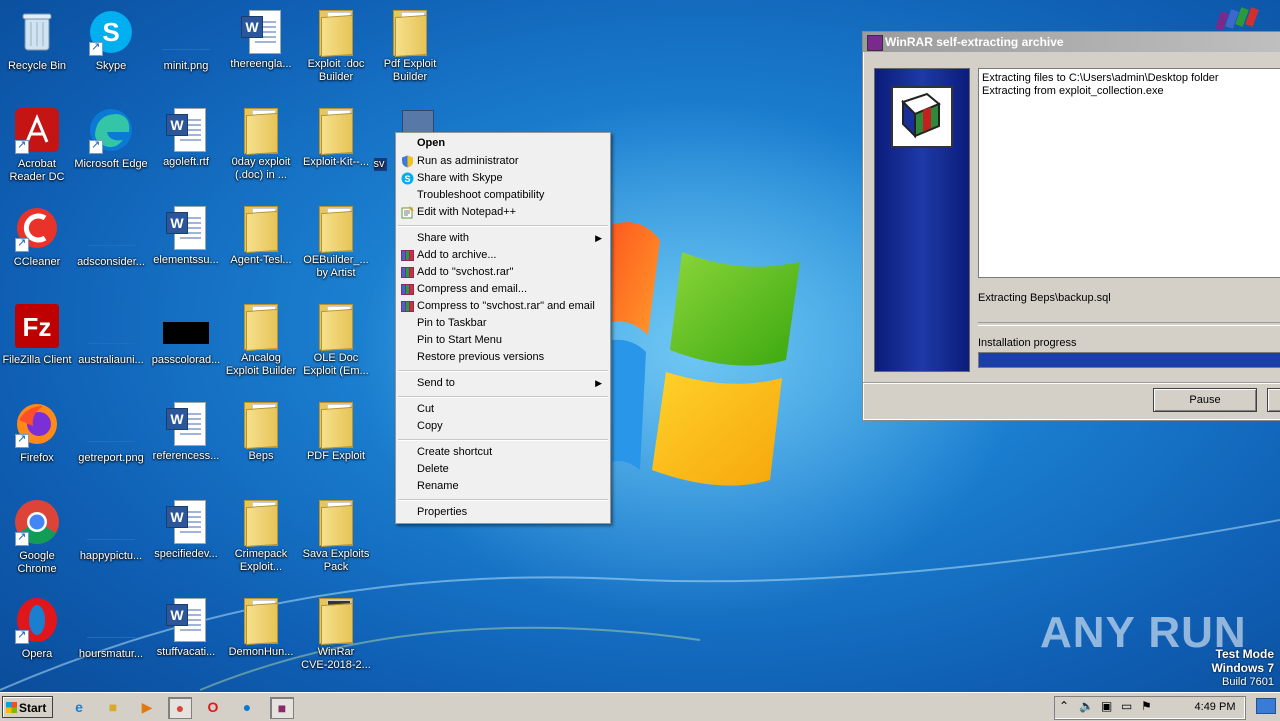 This screenshot has width=1280, height=721. What do you see at coordinates (1126, 706) in the screenshot?
I see `power-icon: ▭` at bounding box center [1126, 706].